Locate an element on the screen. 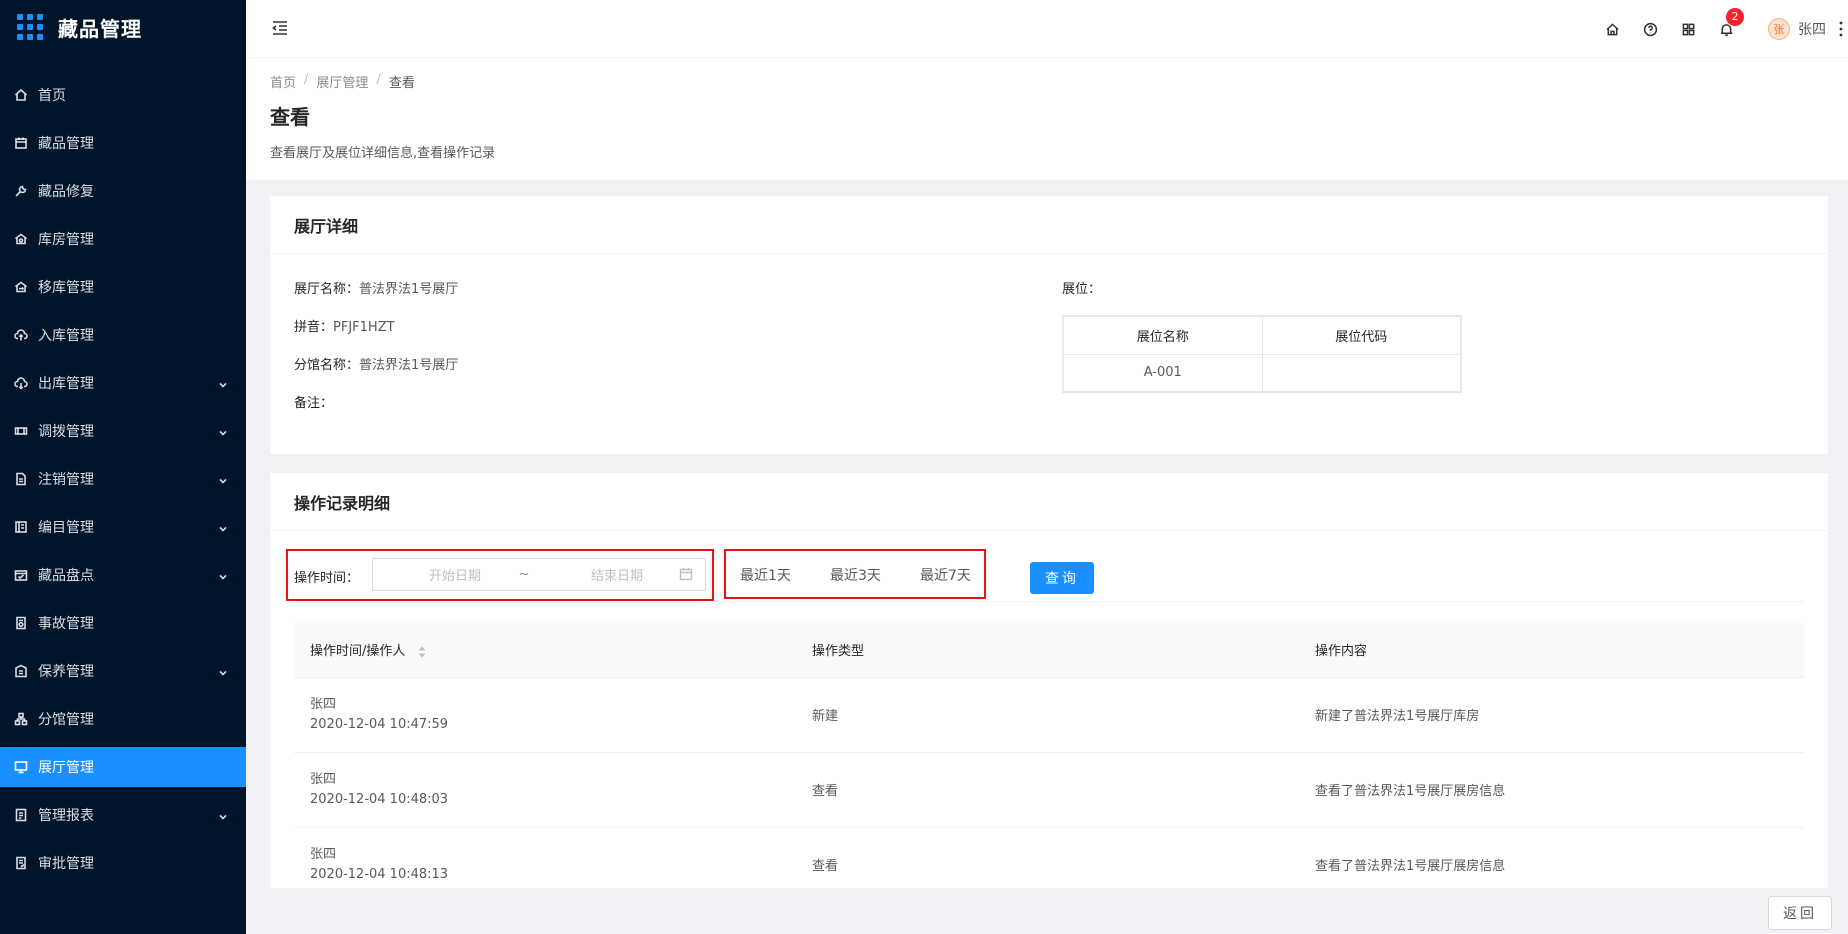 The width and height of the screenshot is (1848, 934). page-header: 首页 / 展厅管理 / 查看 查看 查看展厅及展位详细信息,查看操作记录 is located at coordinates (1047, 119).